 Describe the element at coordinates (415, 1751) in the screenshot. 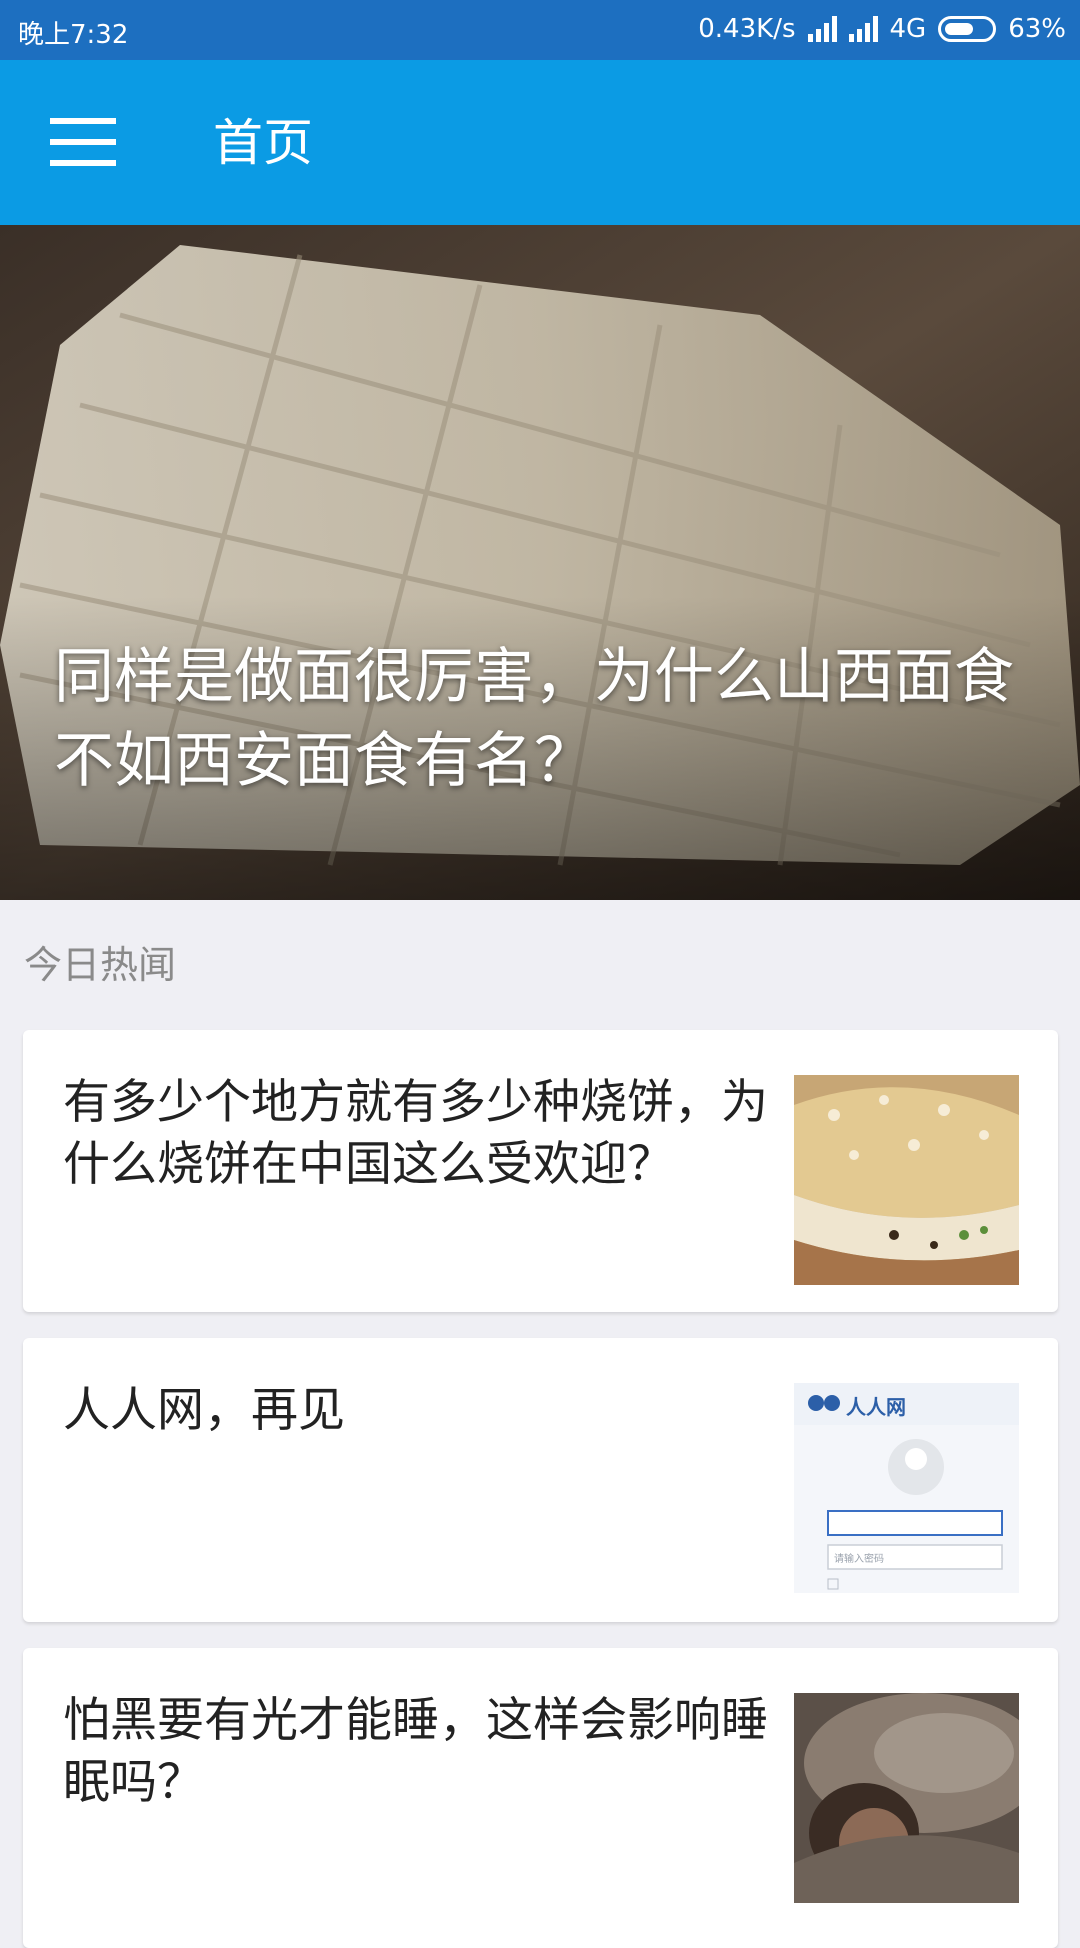

I see `story-title: 怕黑要有光才能睡，这样会影响睡眠吗？` at that location.